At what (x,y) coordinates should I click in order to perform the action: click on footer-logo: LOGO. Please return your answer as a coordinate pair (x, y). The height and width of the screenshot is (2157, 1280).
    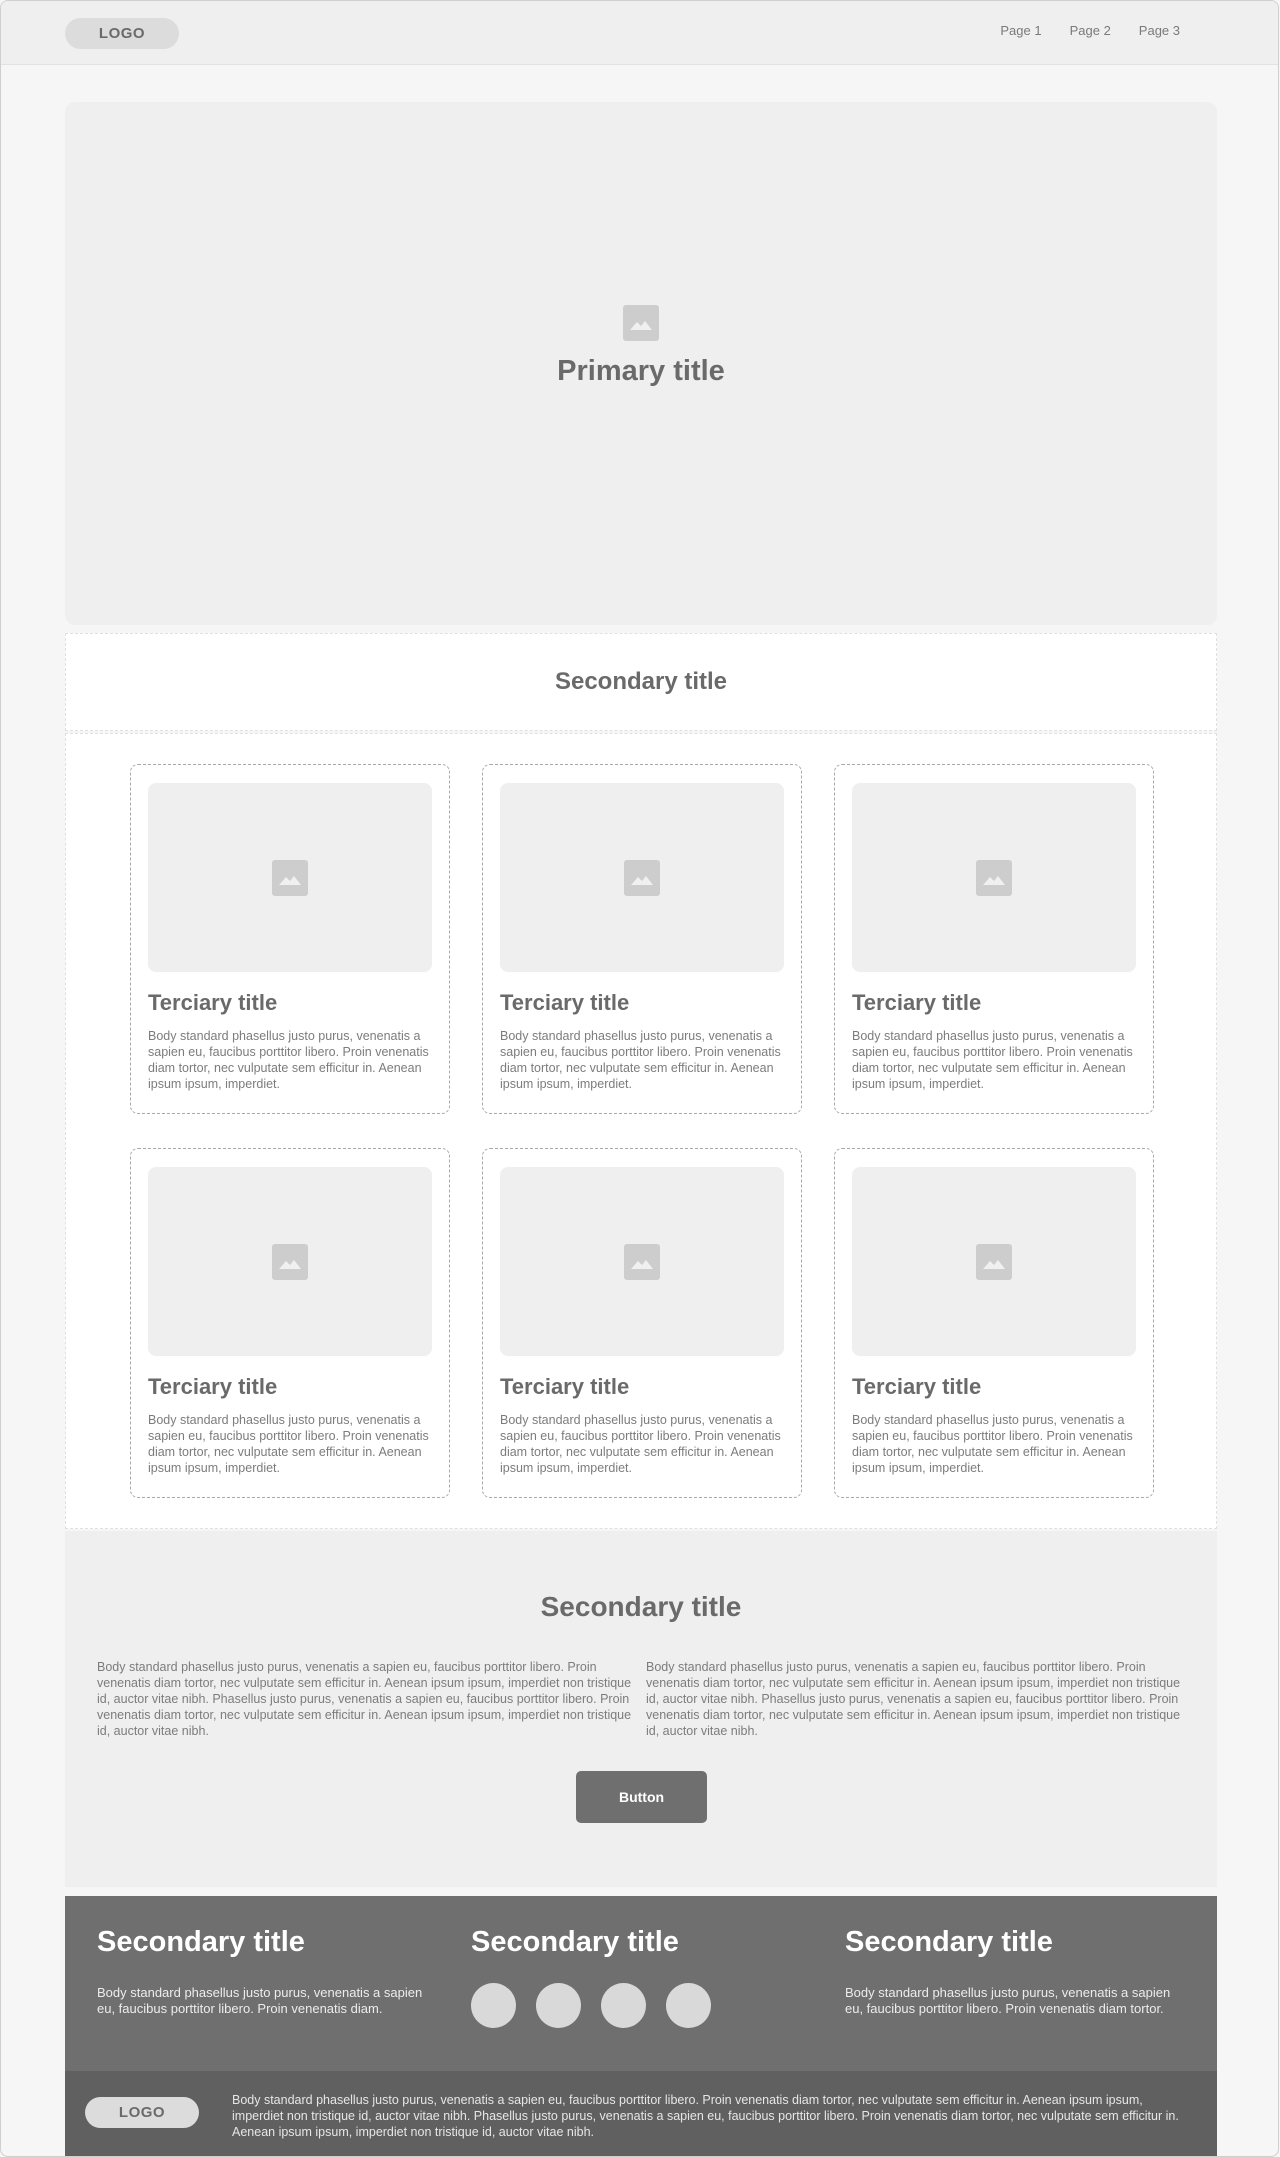
    Looking at the image, I should click on (142, 2112).